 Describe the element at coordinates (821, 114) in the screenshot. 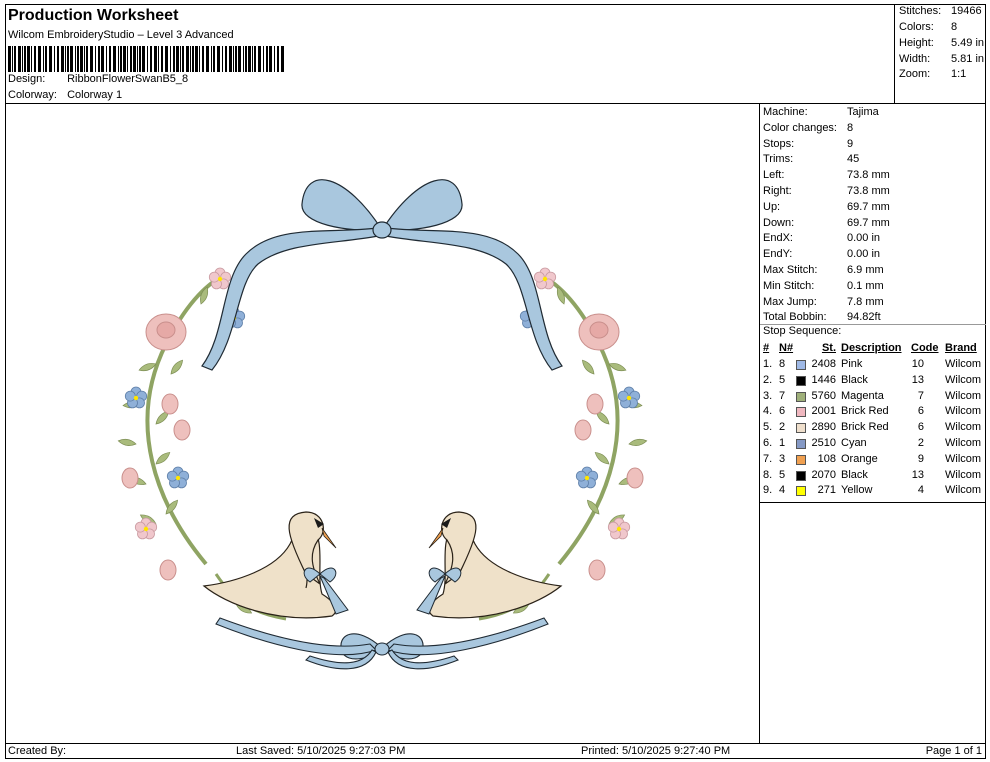

I see `machine-info-row: Machine: Tajima` at that location.